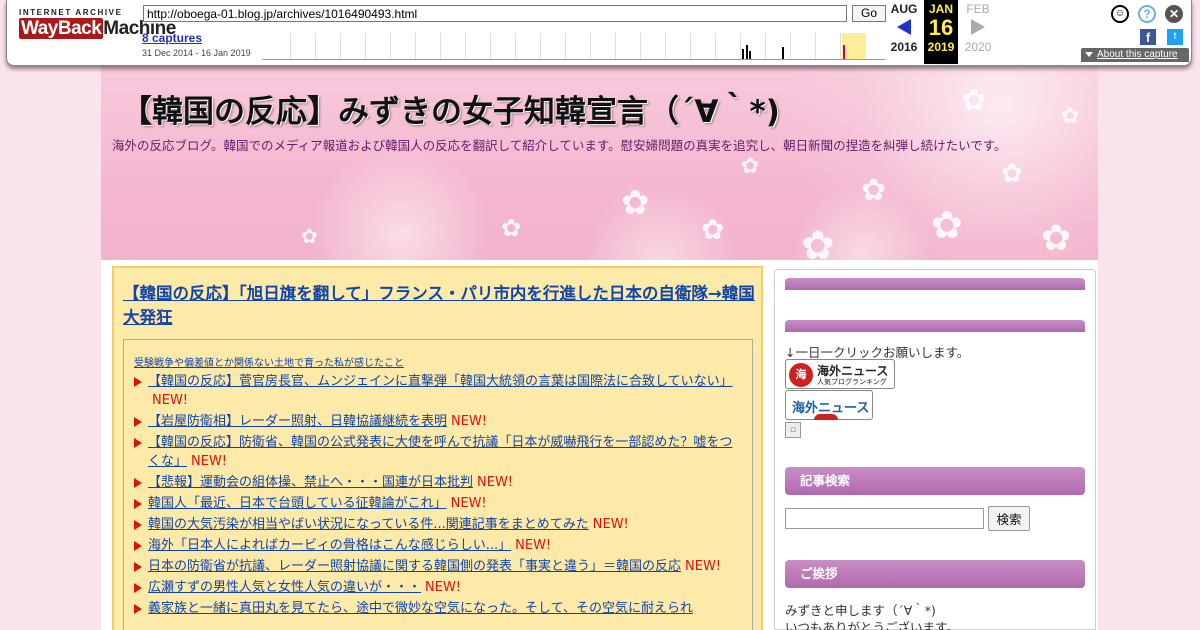 The height and width of the screenshot is (630, 1200). What do you see at coordinates (329, 545) in the screenshot?
I see `related-link: 海外「日本人によればカービィの骨格はこんな感じらしい...」` at bounding box center [329, 545].